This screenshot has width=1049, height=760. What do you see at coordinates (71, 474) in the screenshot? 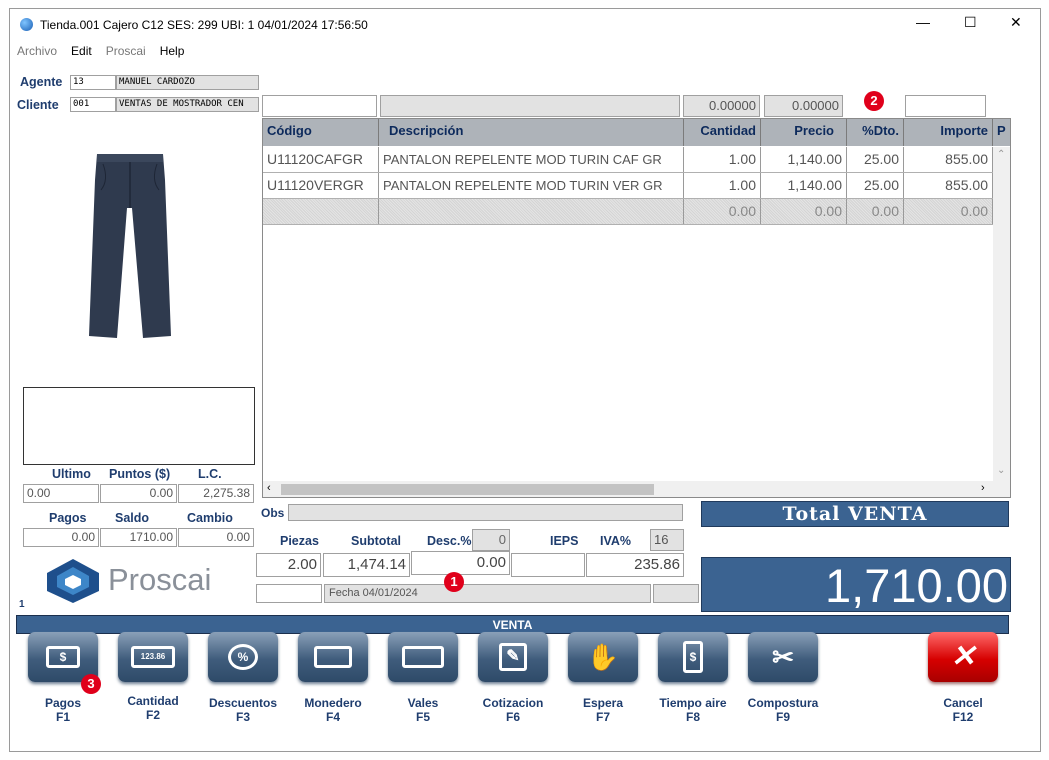
I see `ultimo-label: Ultimo` at bounding box center [71, 474].